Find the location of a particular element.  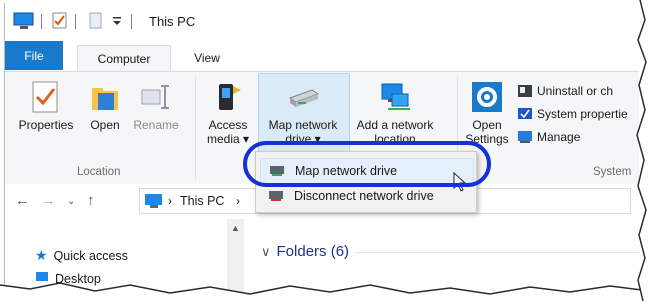

open-settings-button: Open Settings is located at coordinates (487, 113).